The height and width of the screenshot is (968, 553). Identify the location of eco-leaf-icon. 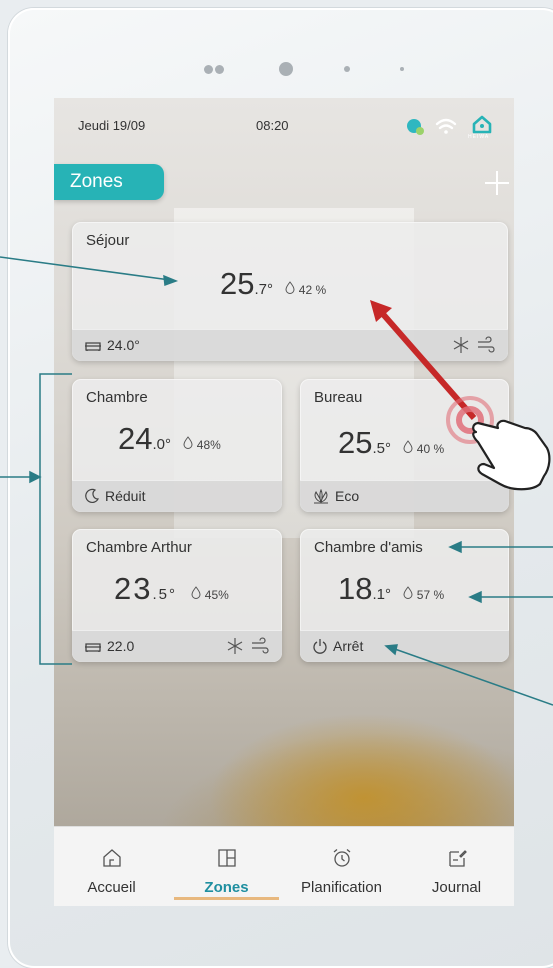
(321, 496).